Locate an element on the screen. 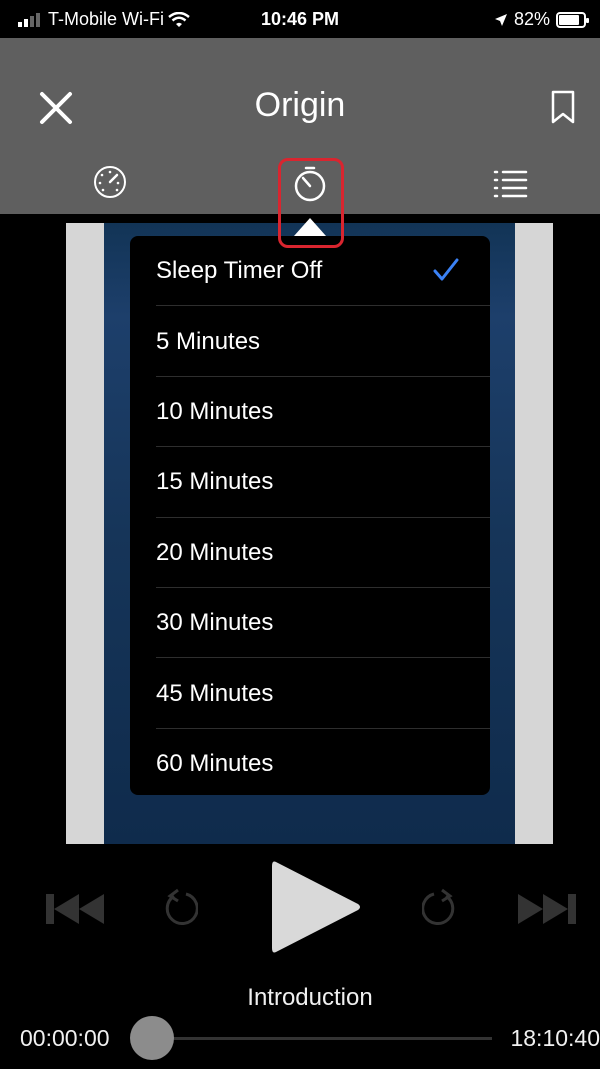  battery-percent: 82% is located at coordinates (531, 19).